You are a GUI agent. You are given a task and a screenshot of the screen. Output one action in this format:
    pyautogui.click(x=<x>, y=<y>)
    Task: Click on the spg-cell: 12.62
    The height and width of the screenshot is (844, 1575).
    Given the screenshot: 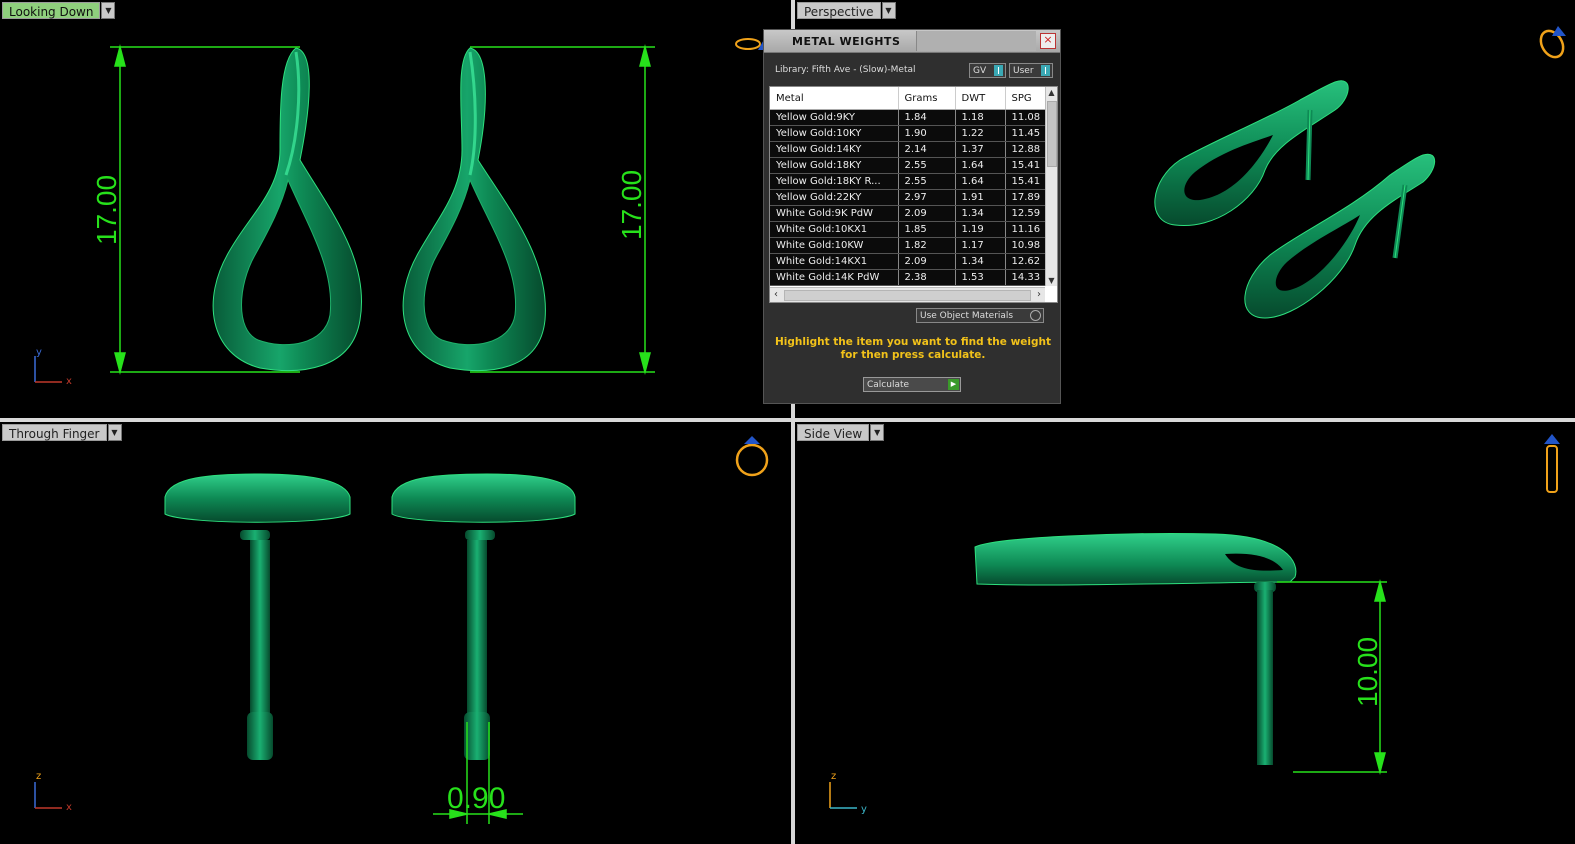 What is the action you would take?
    pyautogui.click(x=1026, y=261)
    